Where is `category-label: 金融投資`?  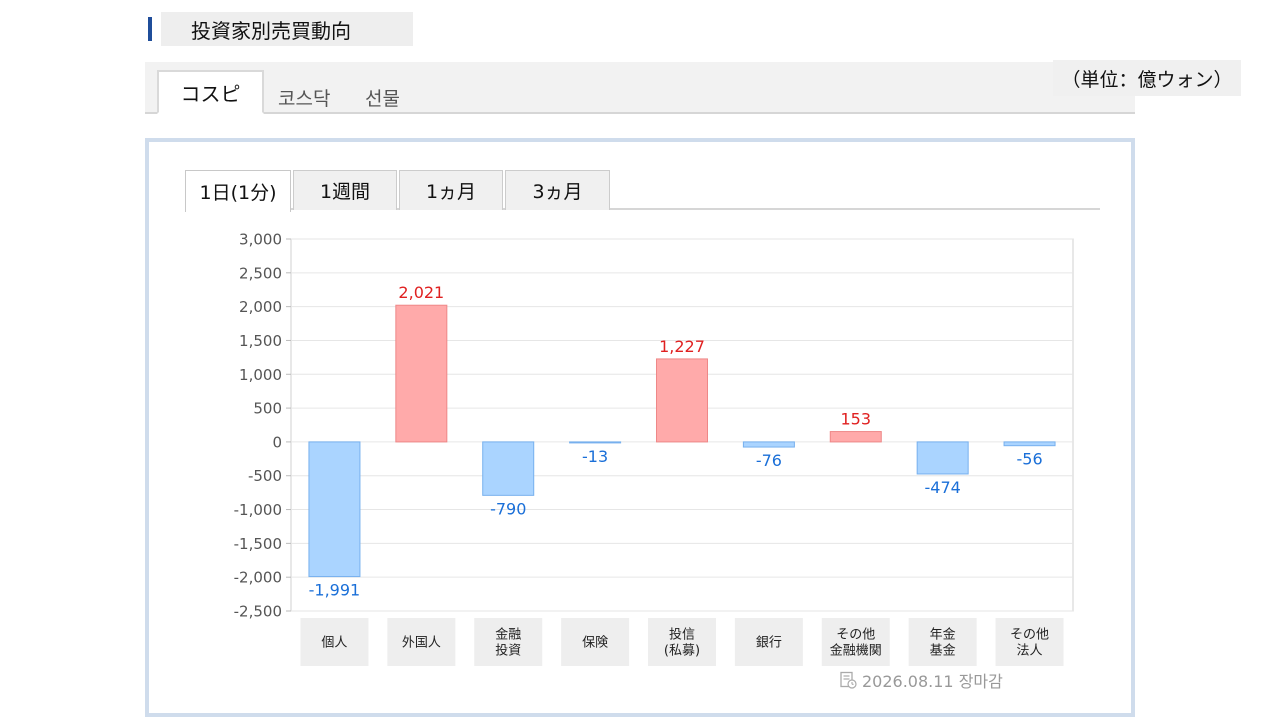
category-label: 金融投資 is located at coordinates (508, 643).